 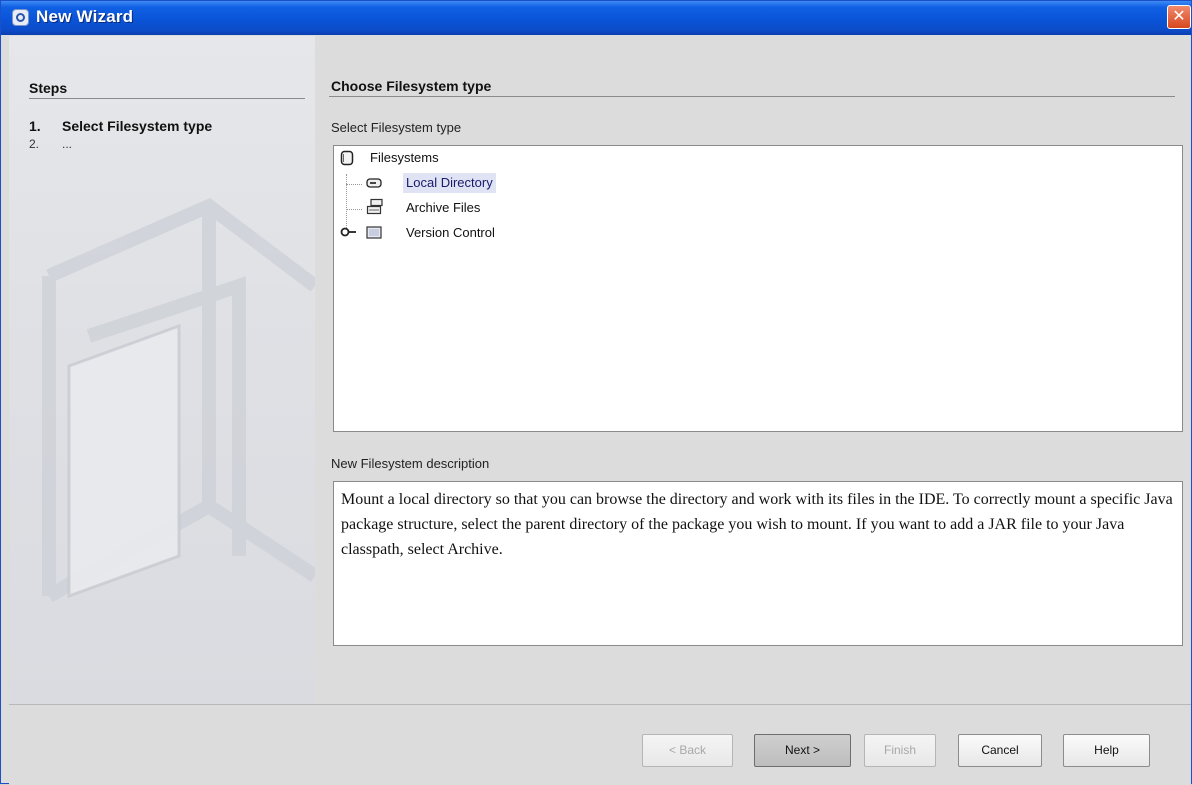 I want to click on folder-icon, so click(x=374, y=232).